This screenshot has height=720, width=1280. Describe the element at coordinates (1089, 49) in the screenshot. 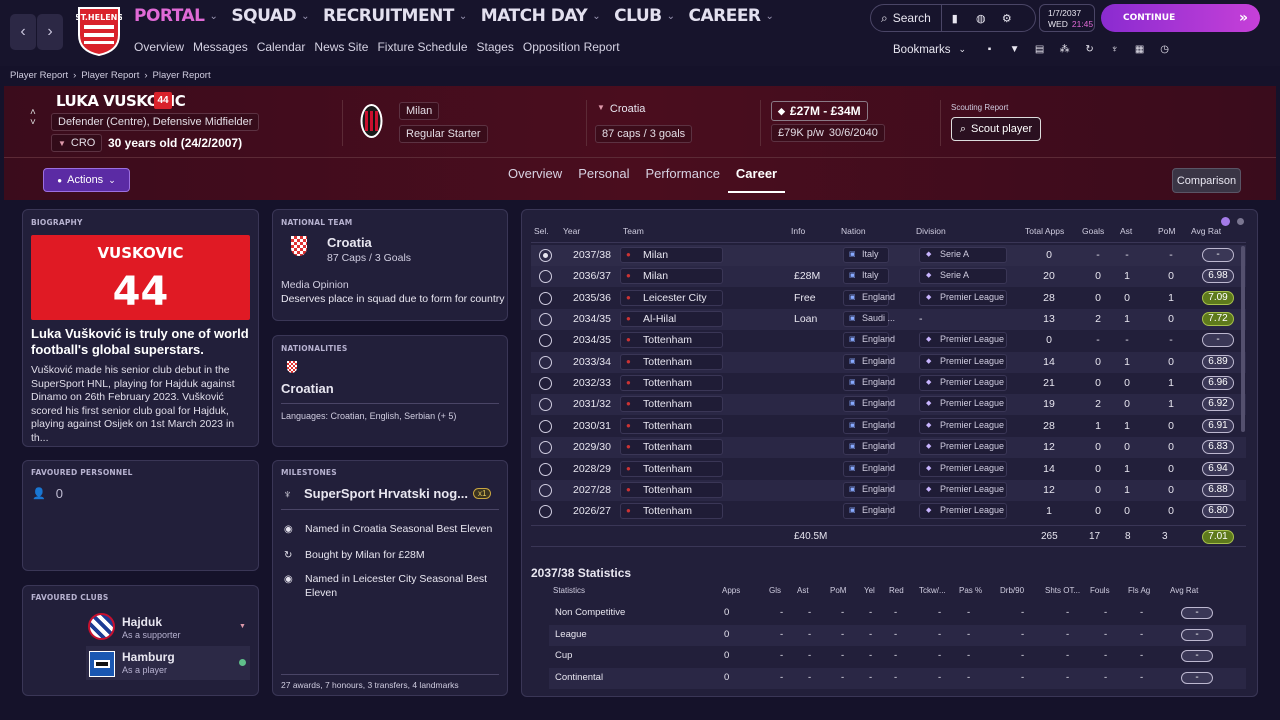

I see `refresh-icon: ↻` at that location.